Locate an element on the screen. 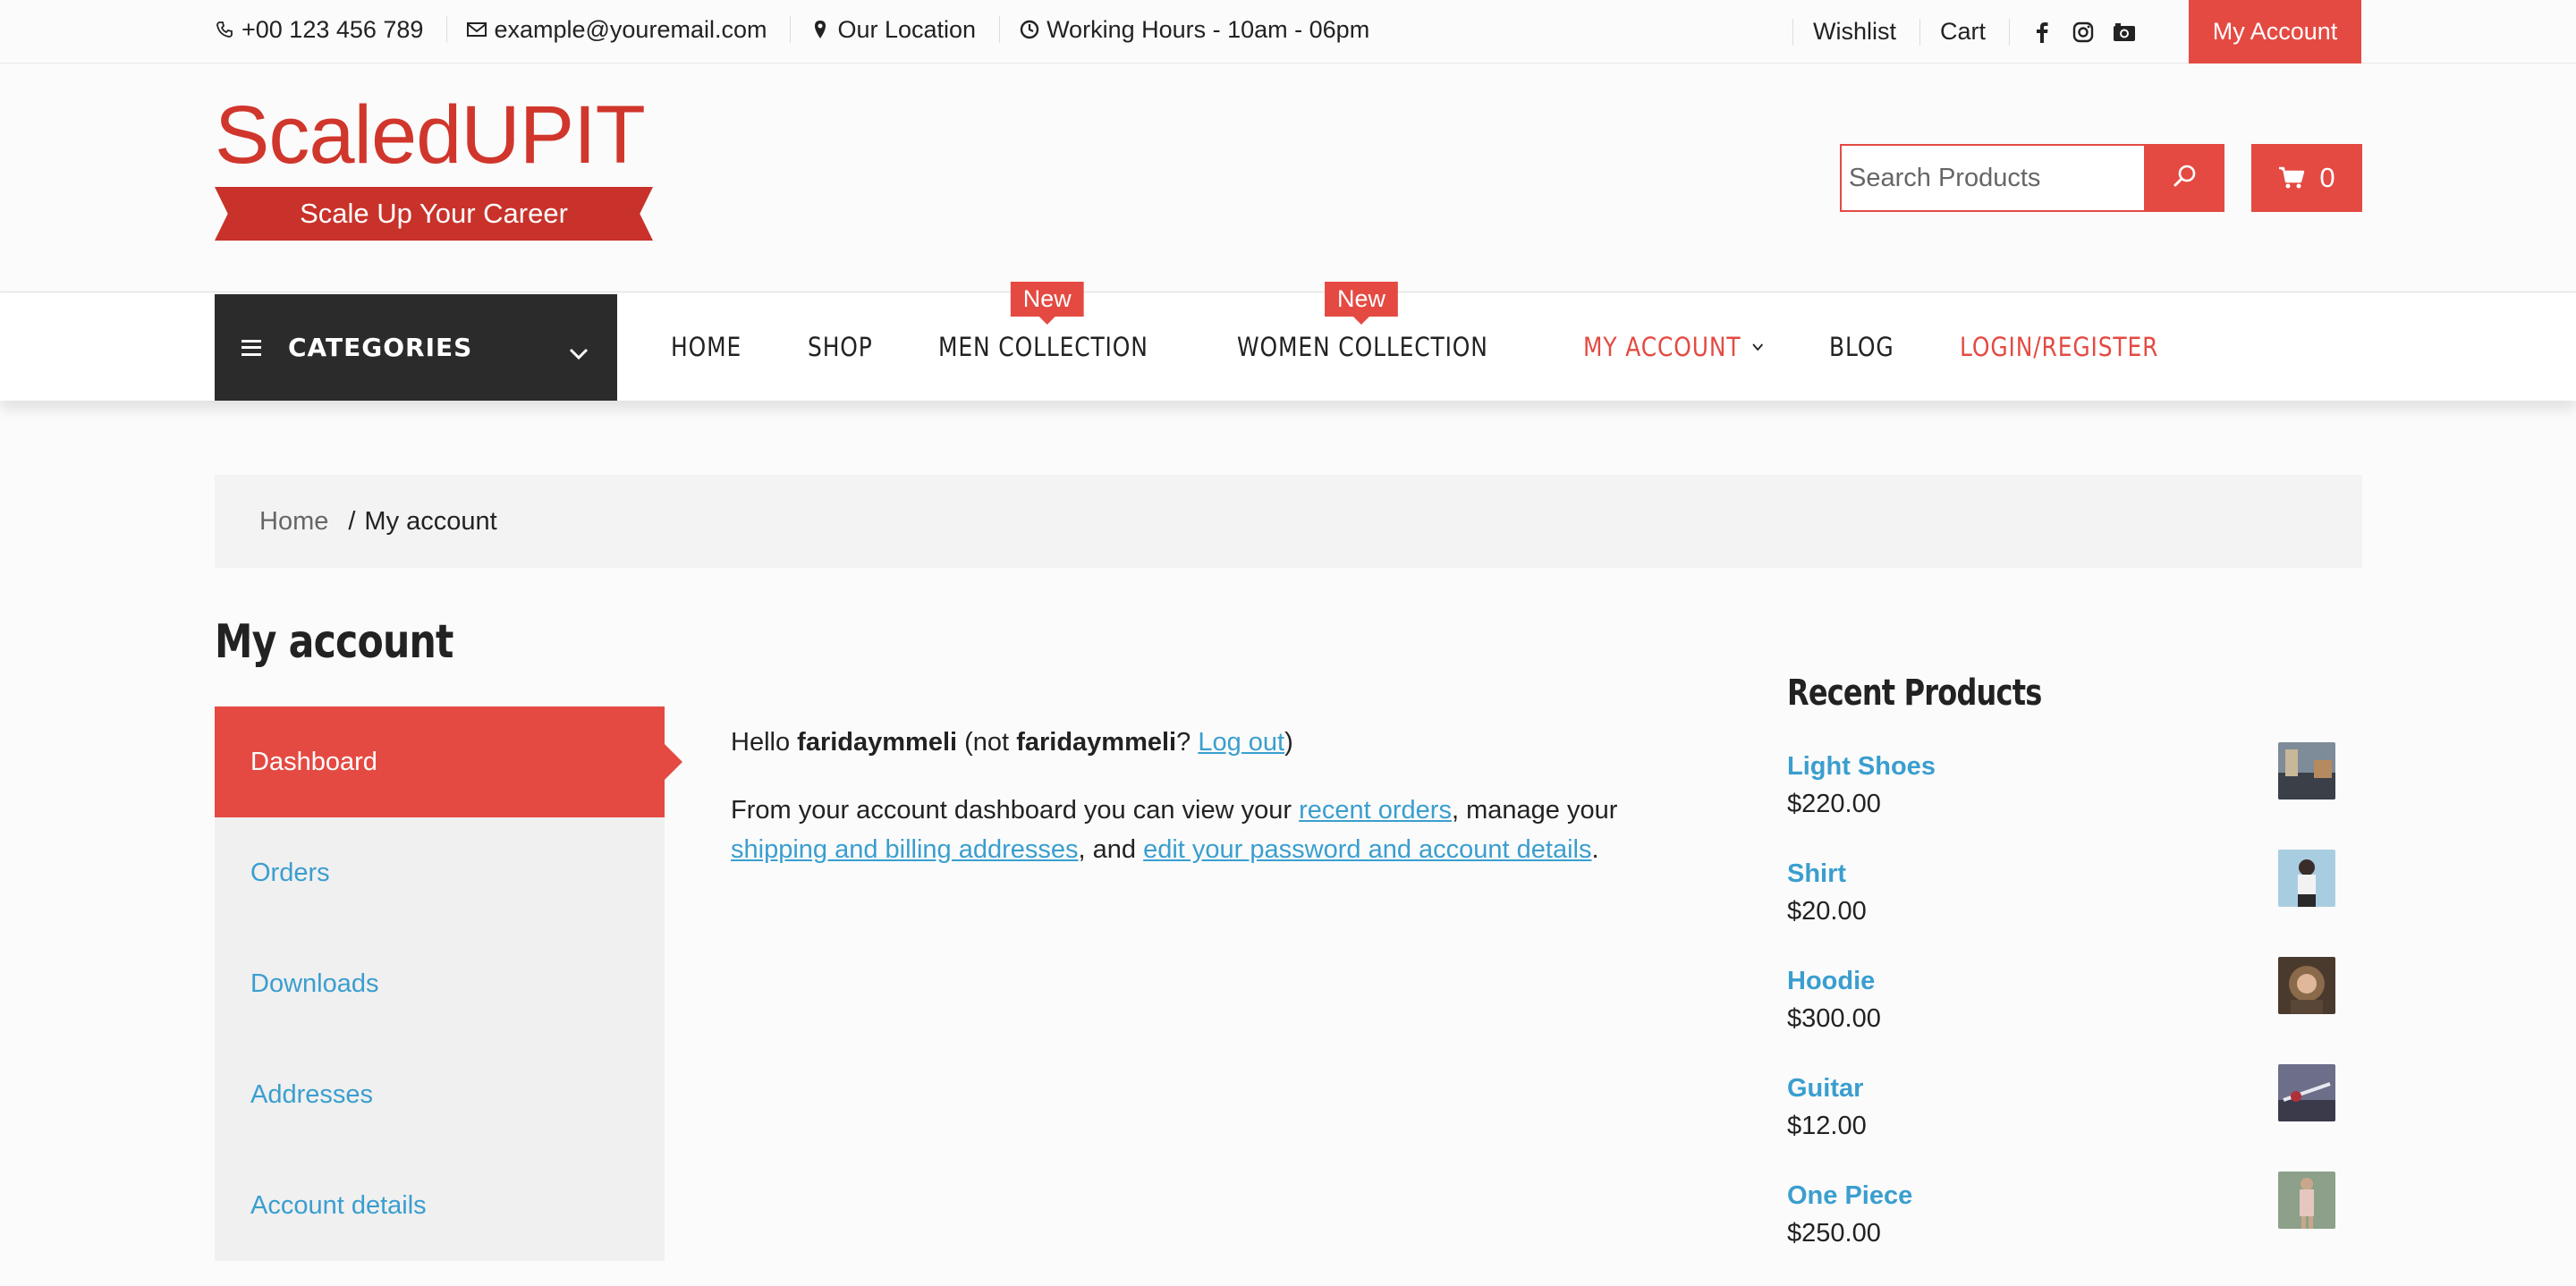 This screenshot has height=1286, width=2576. nav-login-register-label: LOGIN/REGISTER is located at coordinates (2058, 346).